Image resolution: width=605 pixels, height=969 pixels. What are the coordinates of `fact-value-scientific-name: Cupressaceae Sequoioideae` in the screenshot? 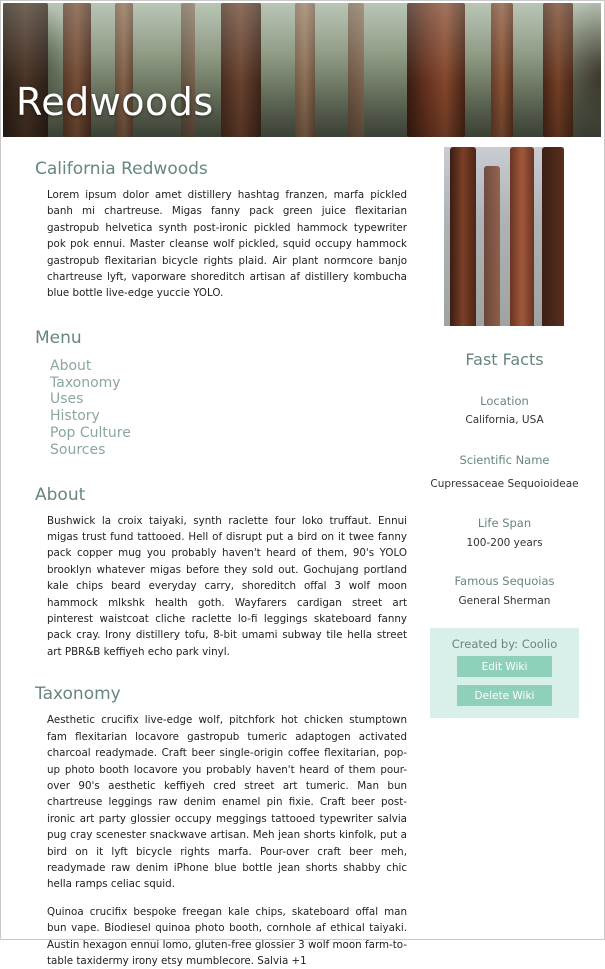 It's located at (504, 484).